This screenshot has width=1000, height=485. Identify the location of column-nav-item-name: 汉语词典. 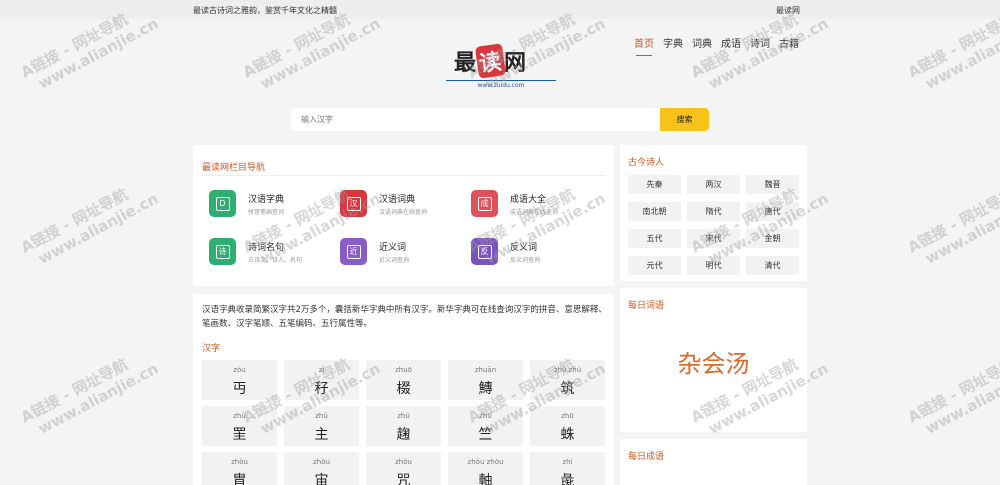
(397, 200).